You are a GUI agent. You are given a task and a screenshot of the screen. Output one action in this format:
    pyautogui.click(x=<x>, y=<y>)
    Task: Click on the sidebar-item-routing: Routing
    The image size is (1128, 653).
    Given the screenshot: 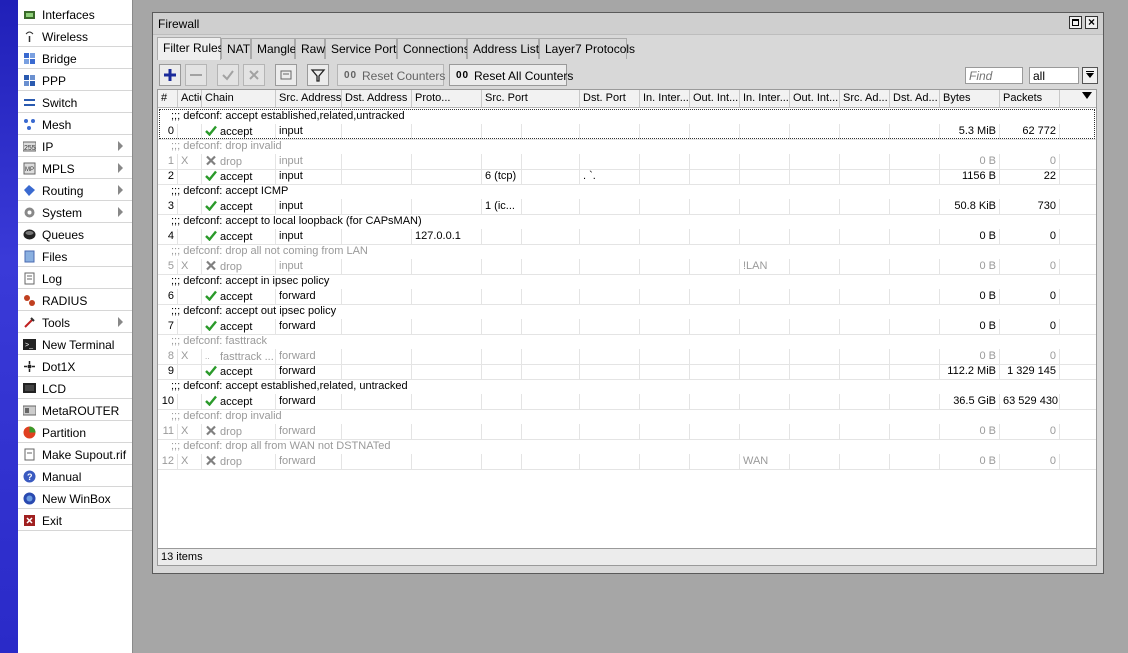 What is the action you would take?
    pyautogui.click(x=75, y=191)
    